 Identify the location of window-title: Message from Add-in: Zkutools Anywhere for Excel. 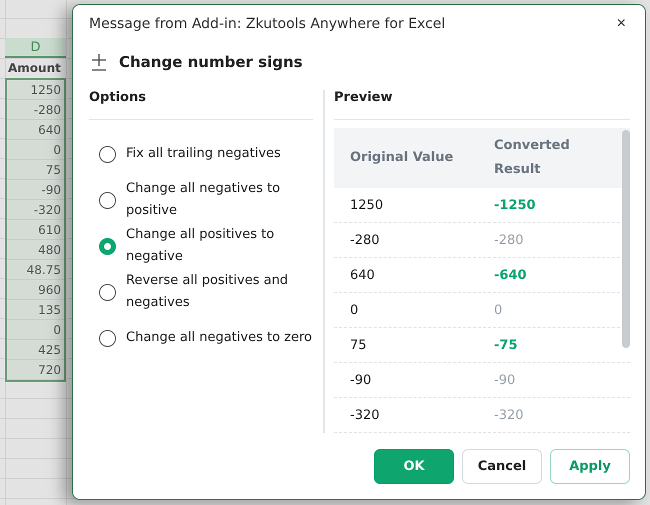
(267, 24).